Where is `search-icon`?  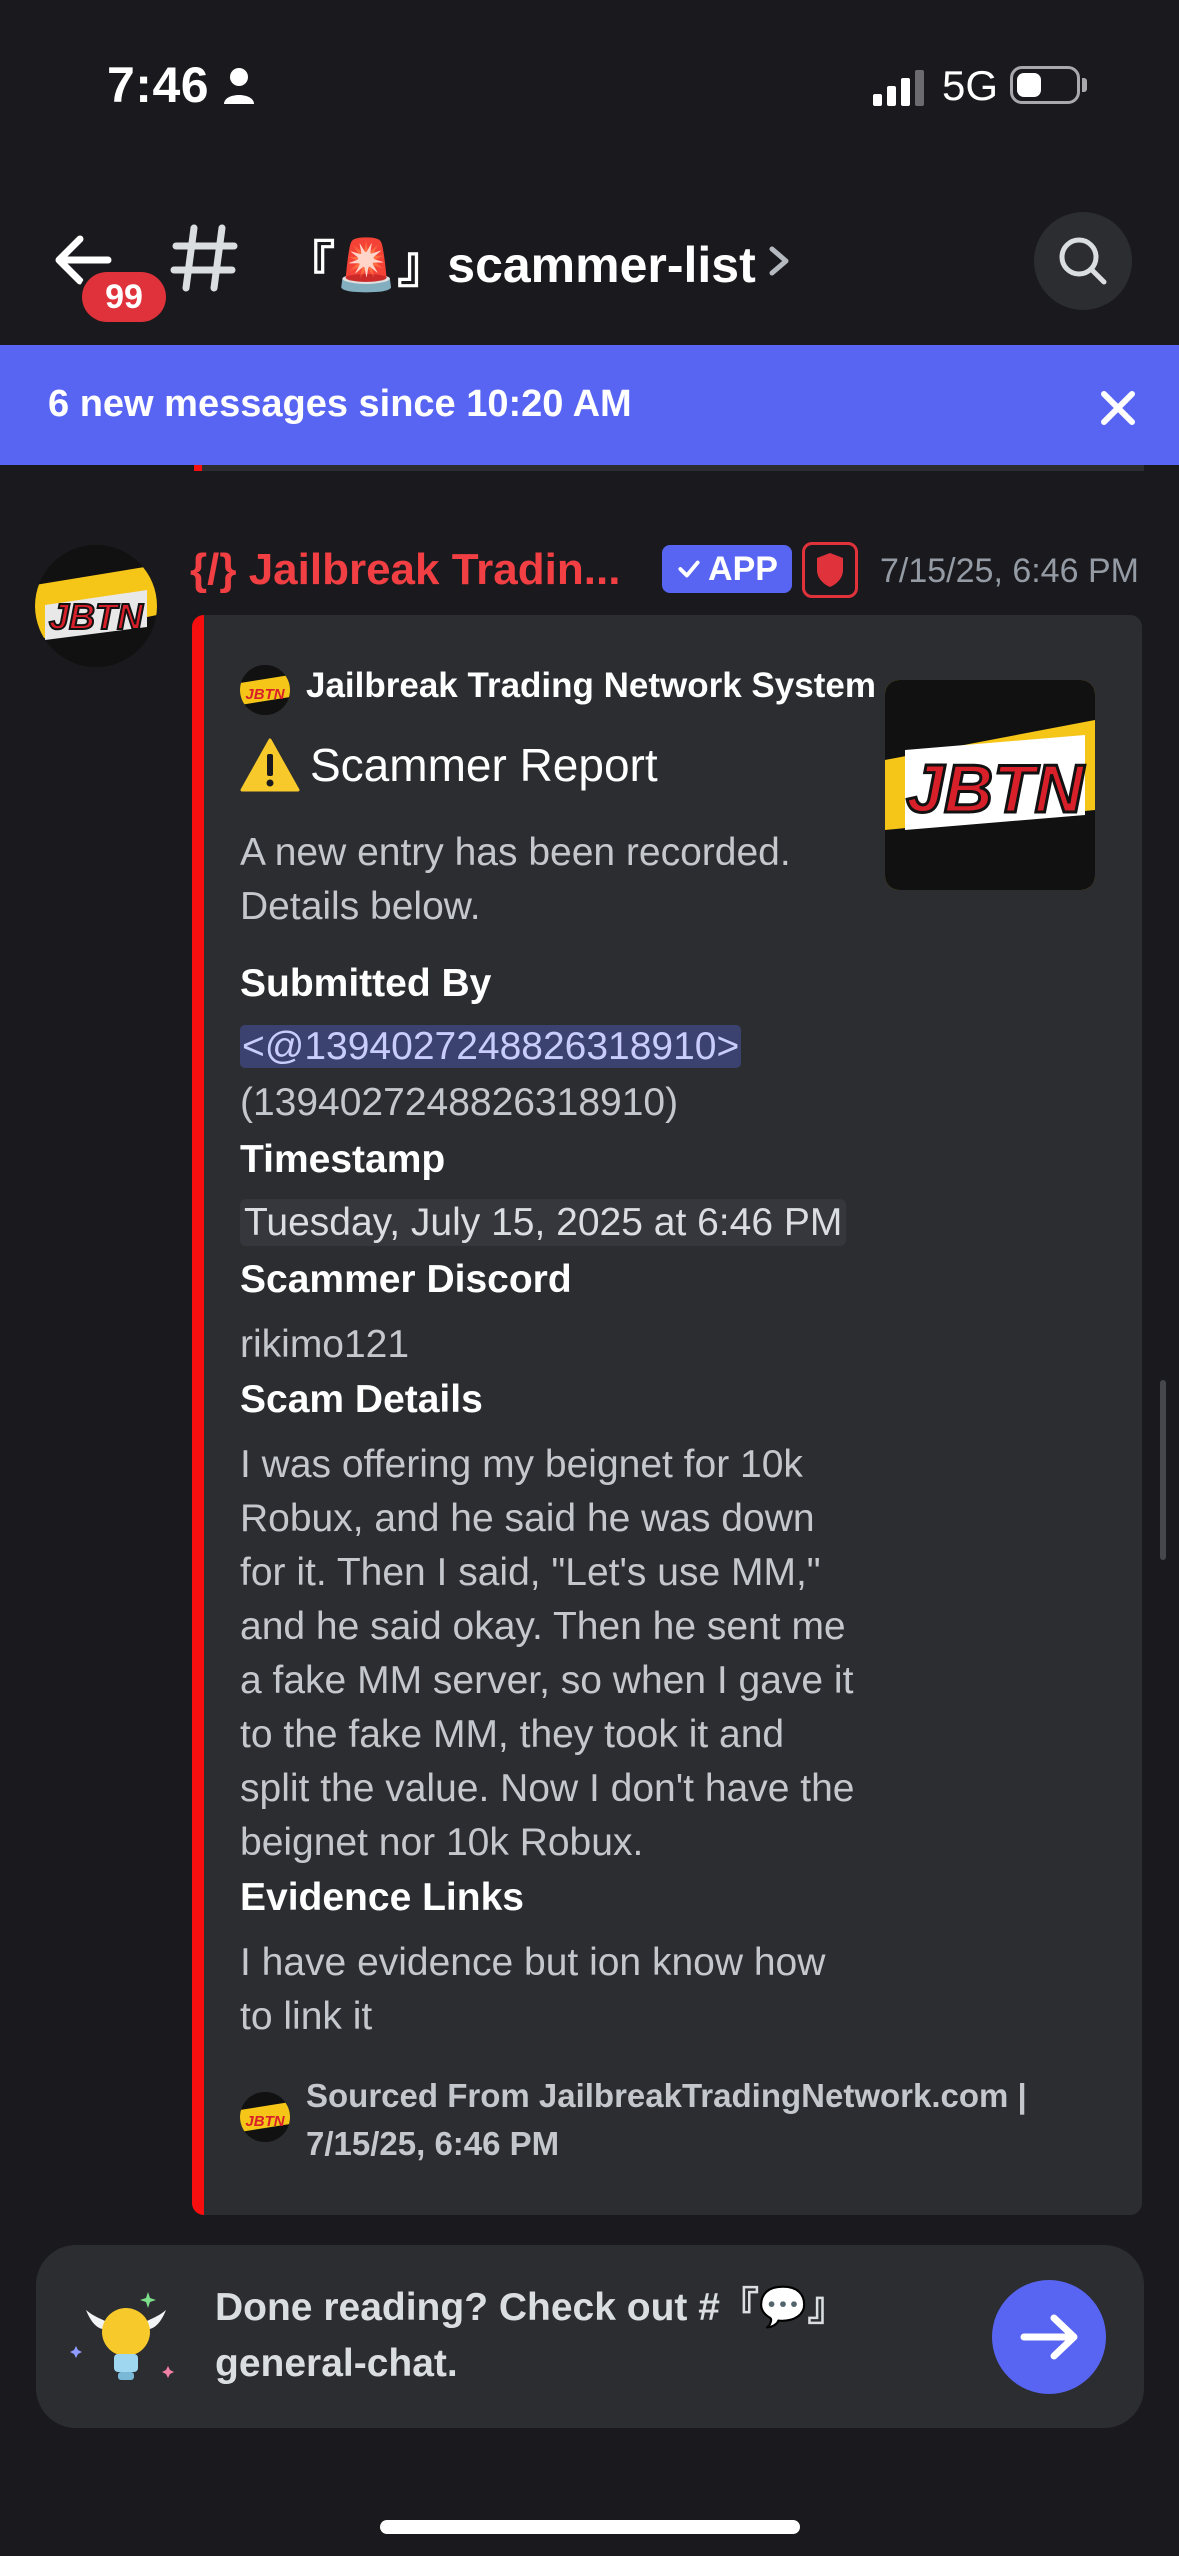 search-icon is located at coordinates (1083, 261).